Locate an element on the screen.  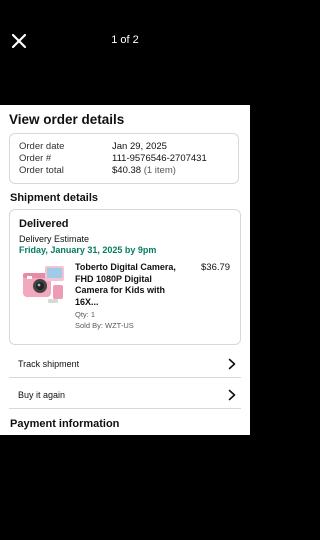
product-seller: Sold By: WZT-US is located at coordinates (104, 325).